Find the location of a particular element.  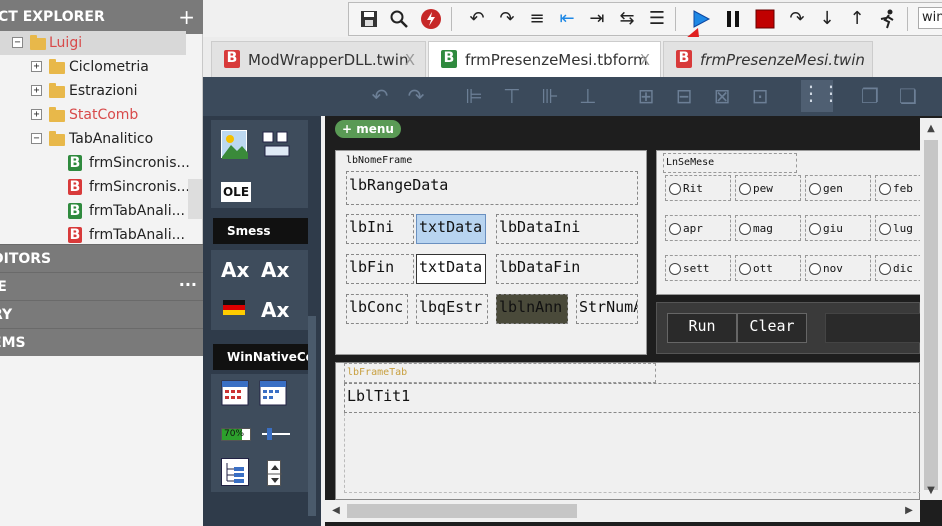

tab-modwrapperdll: B ModWrapperDLL.twin X is located at coordinates (318, 59).